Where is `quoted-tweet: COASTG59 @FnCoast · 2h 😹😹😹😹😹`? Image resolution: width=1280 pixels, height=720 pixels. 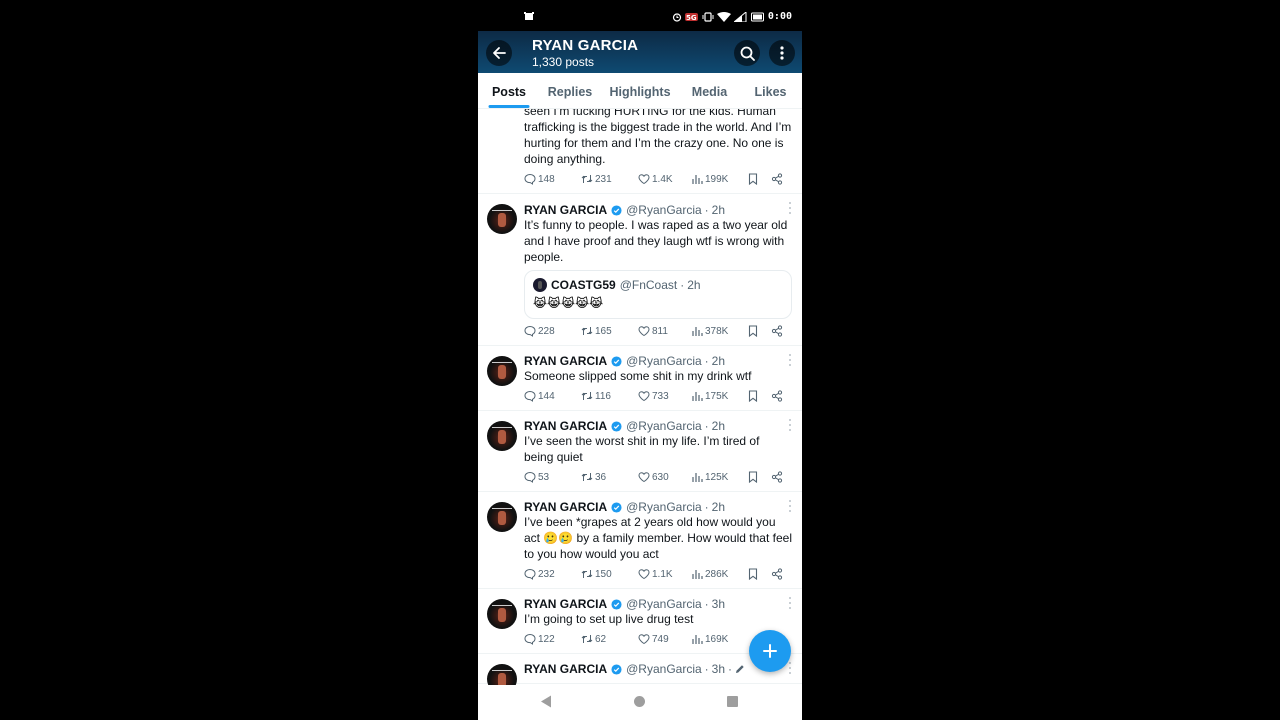
quoted-tweet: COASTG59 @FnCoast · 2h 😹😹😹😹😹 is located at coordinates (658, 294).